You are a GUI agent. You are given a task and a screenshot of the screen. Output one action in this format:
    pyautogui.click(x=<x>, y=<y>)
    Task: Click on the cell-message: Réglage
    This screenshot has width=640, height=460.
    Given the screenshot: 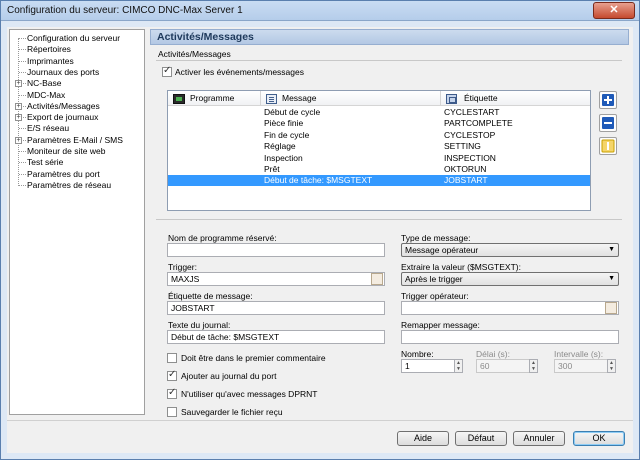 What is the action you would take?
    pyautogui.click(x=280, y=146)
    